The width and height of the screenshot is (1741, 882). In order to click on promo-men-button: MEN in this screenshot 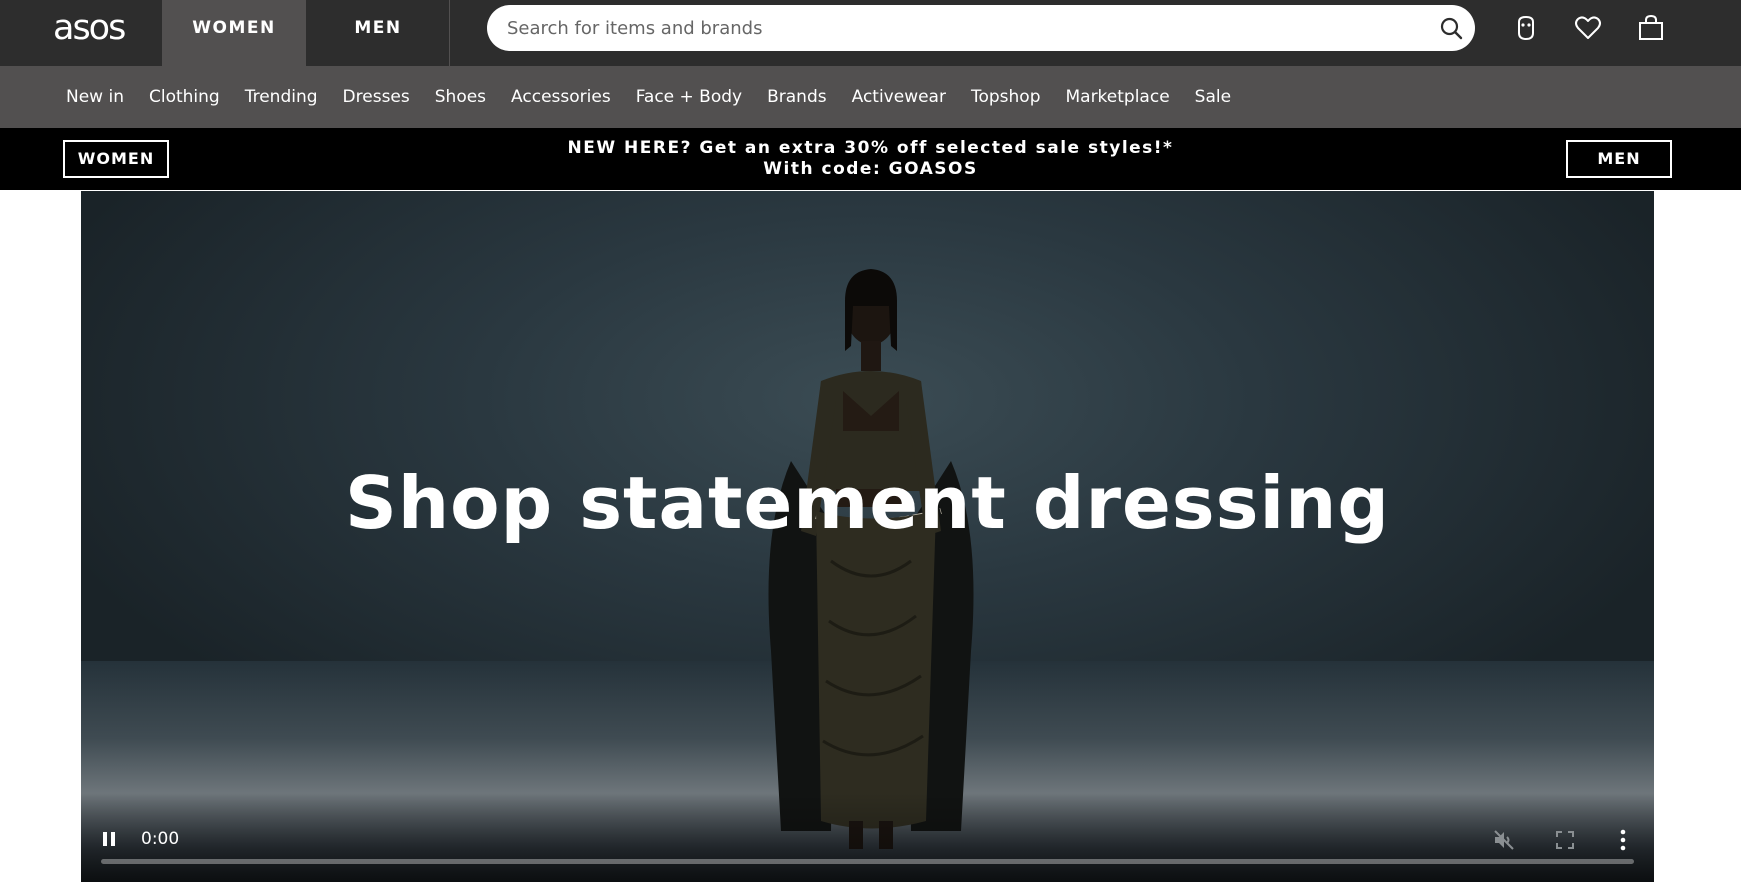, I will do `click(1619, 159)`.